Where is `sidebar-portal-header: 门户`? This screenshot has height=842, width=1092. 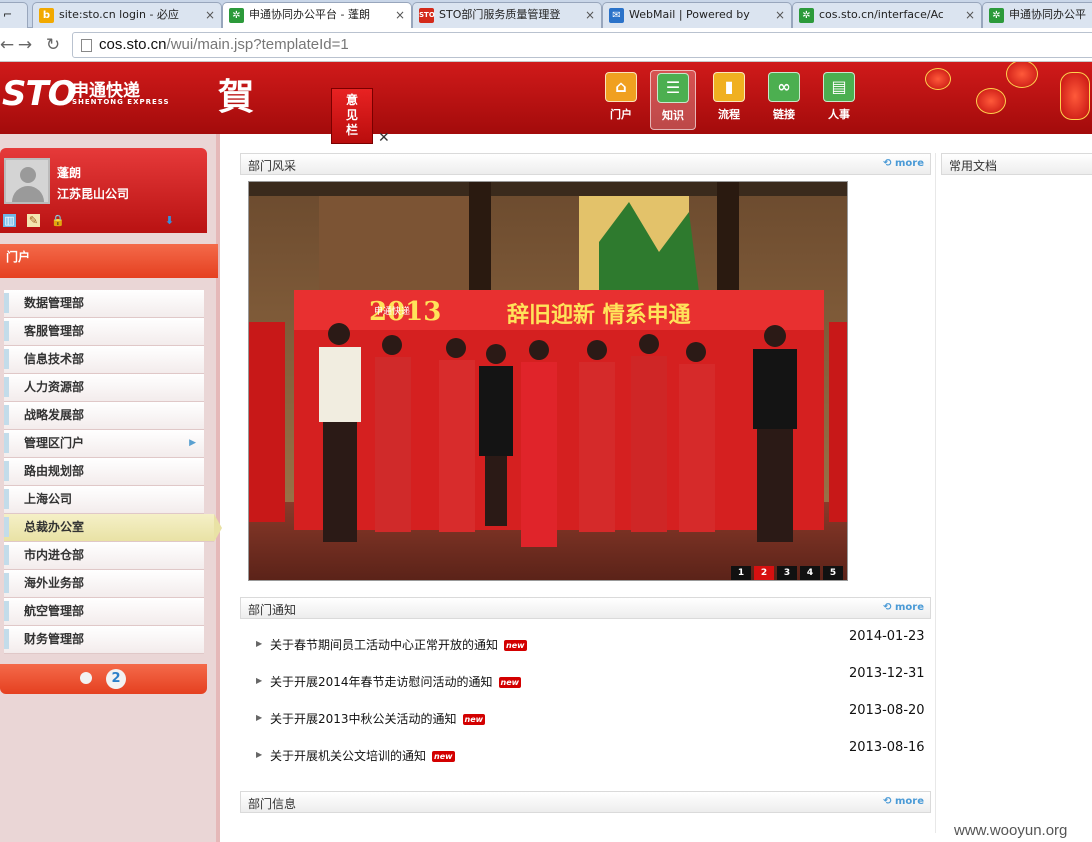
sidebar-portal-header: 门户 is located at coordinates (109, 261).